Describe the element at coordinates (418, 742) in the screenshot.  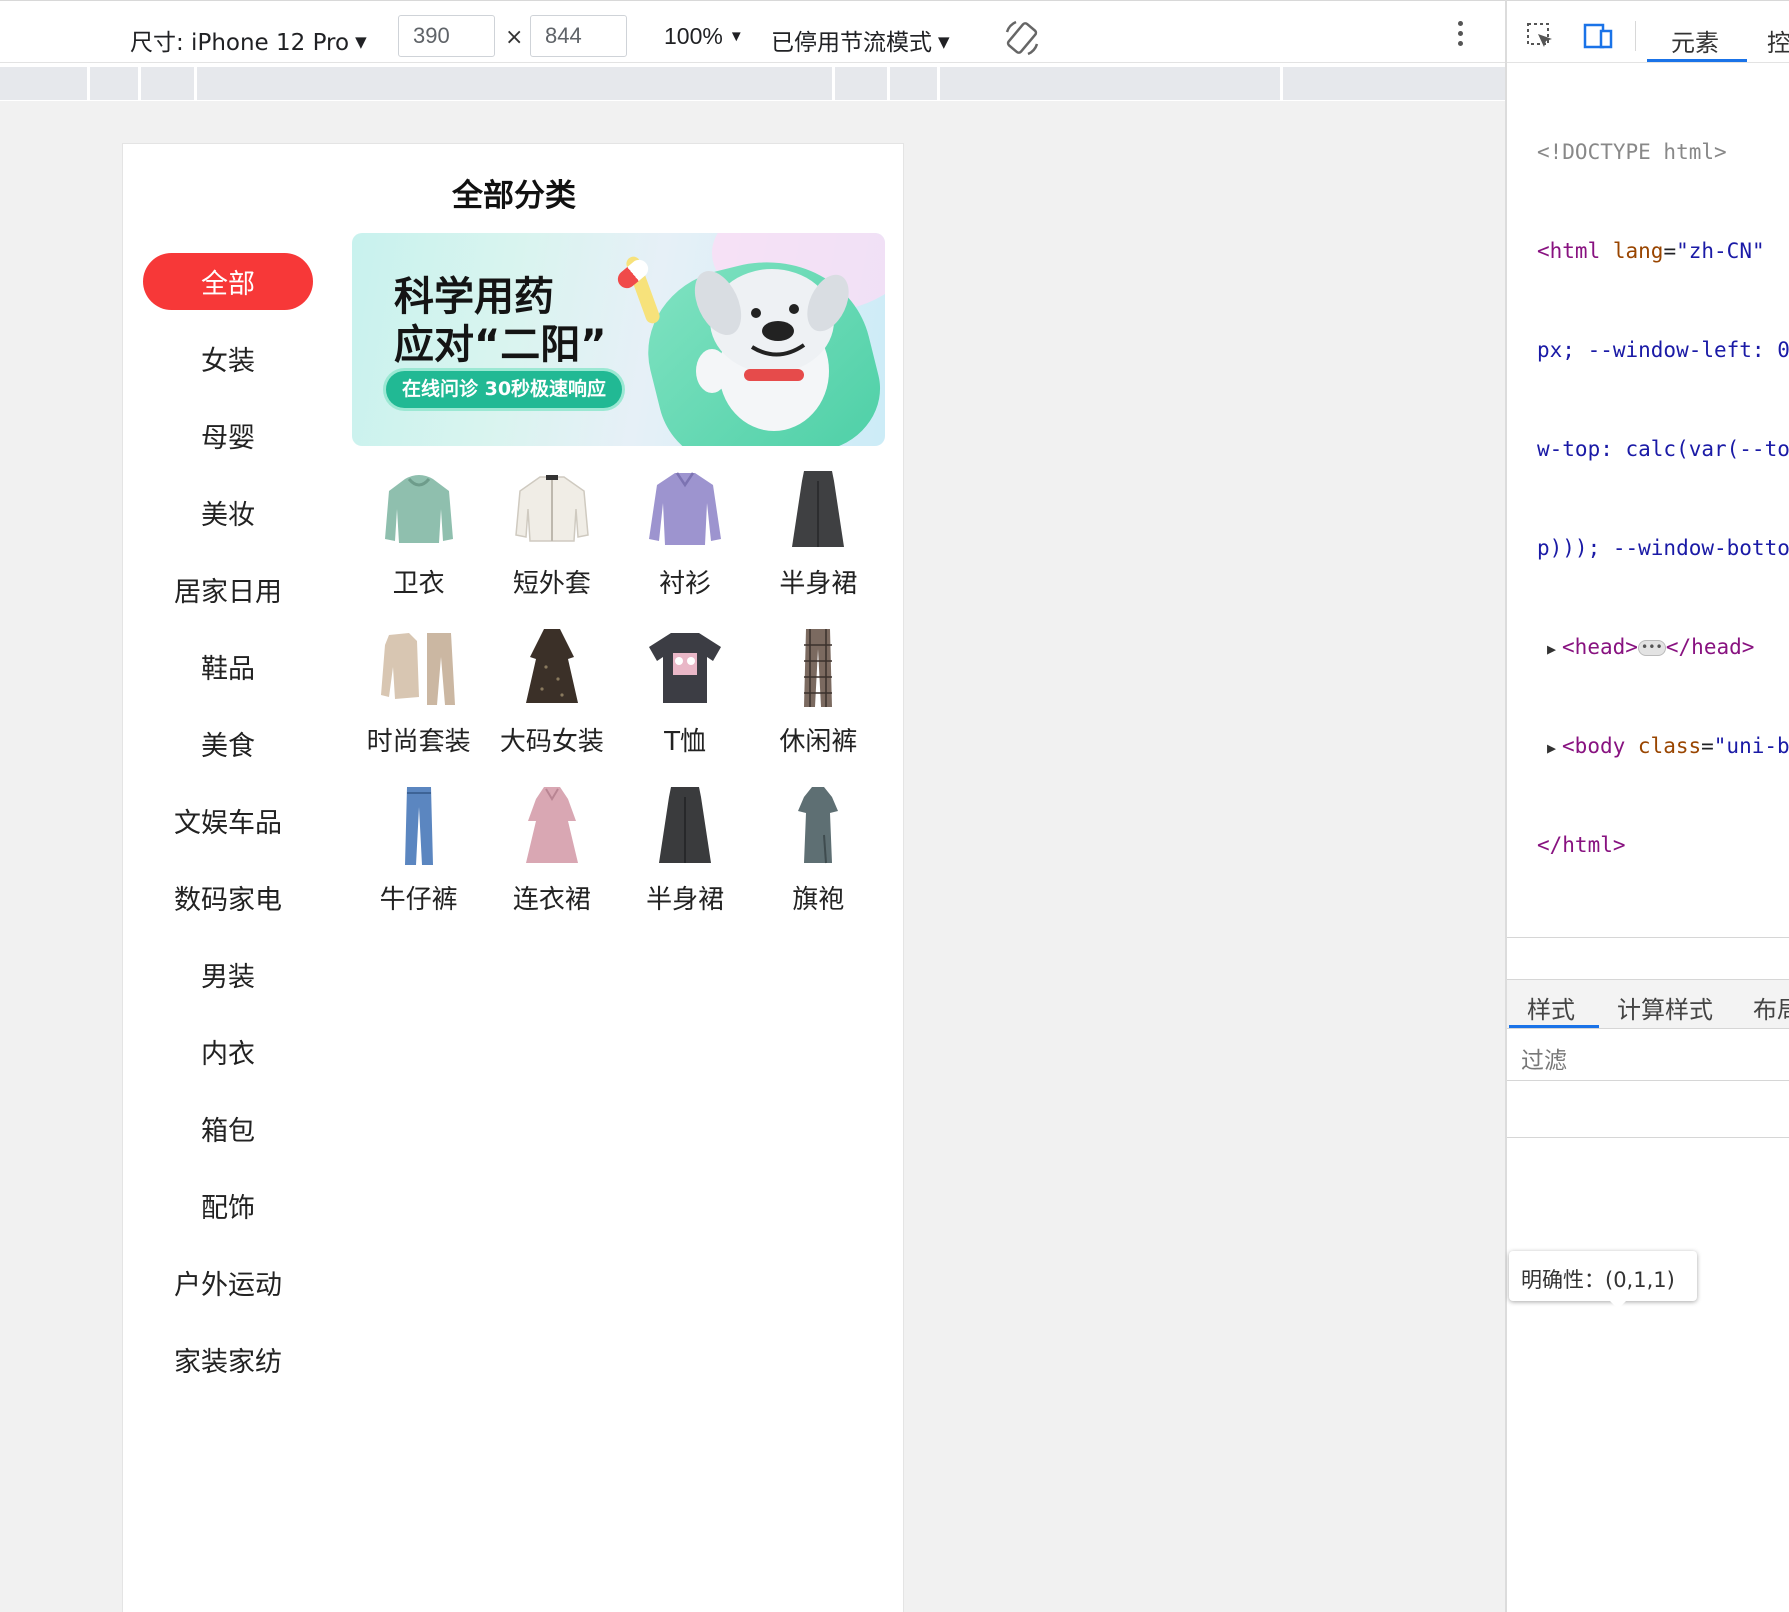
I see `subcategory-label: 时尚套装` at that location.